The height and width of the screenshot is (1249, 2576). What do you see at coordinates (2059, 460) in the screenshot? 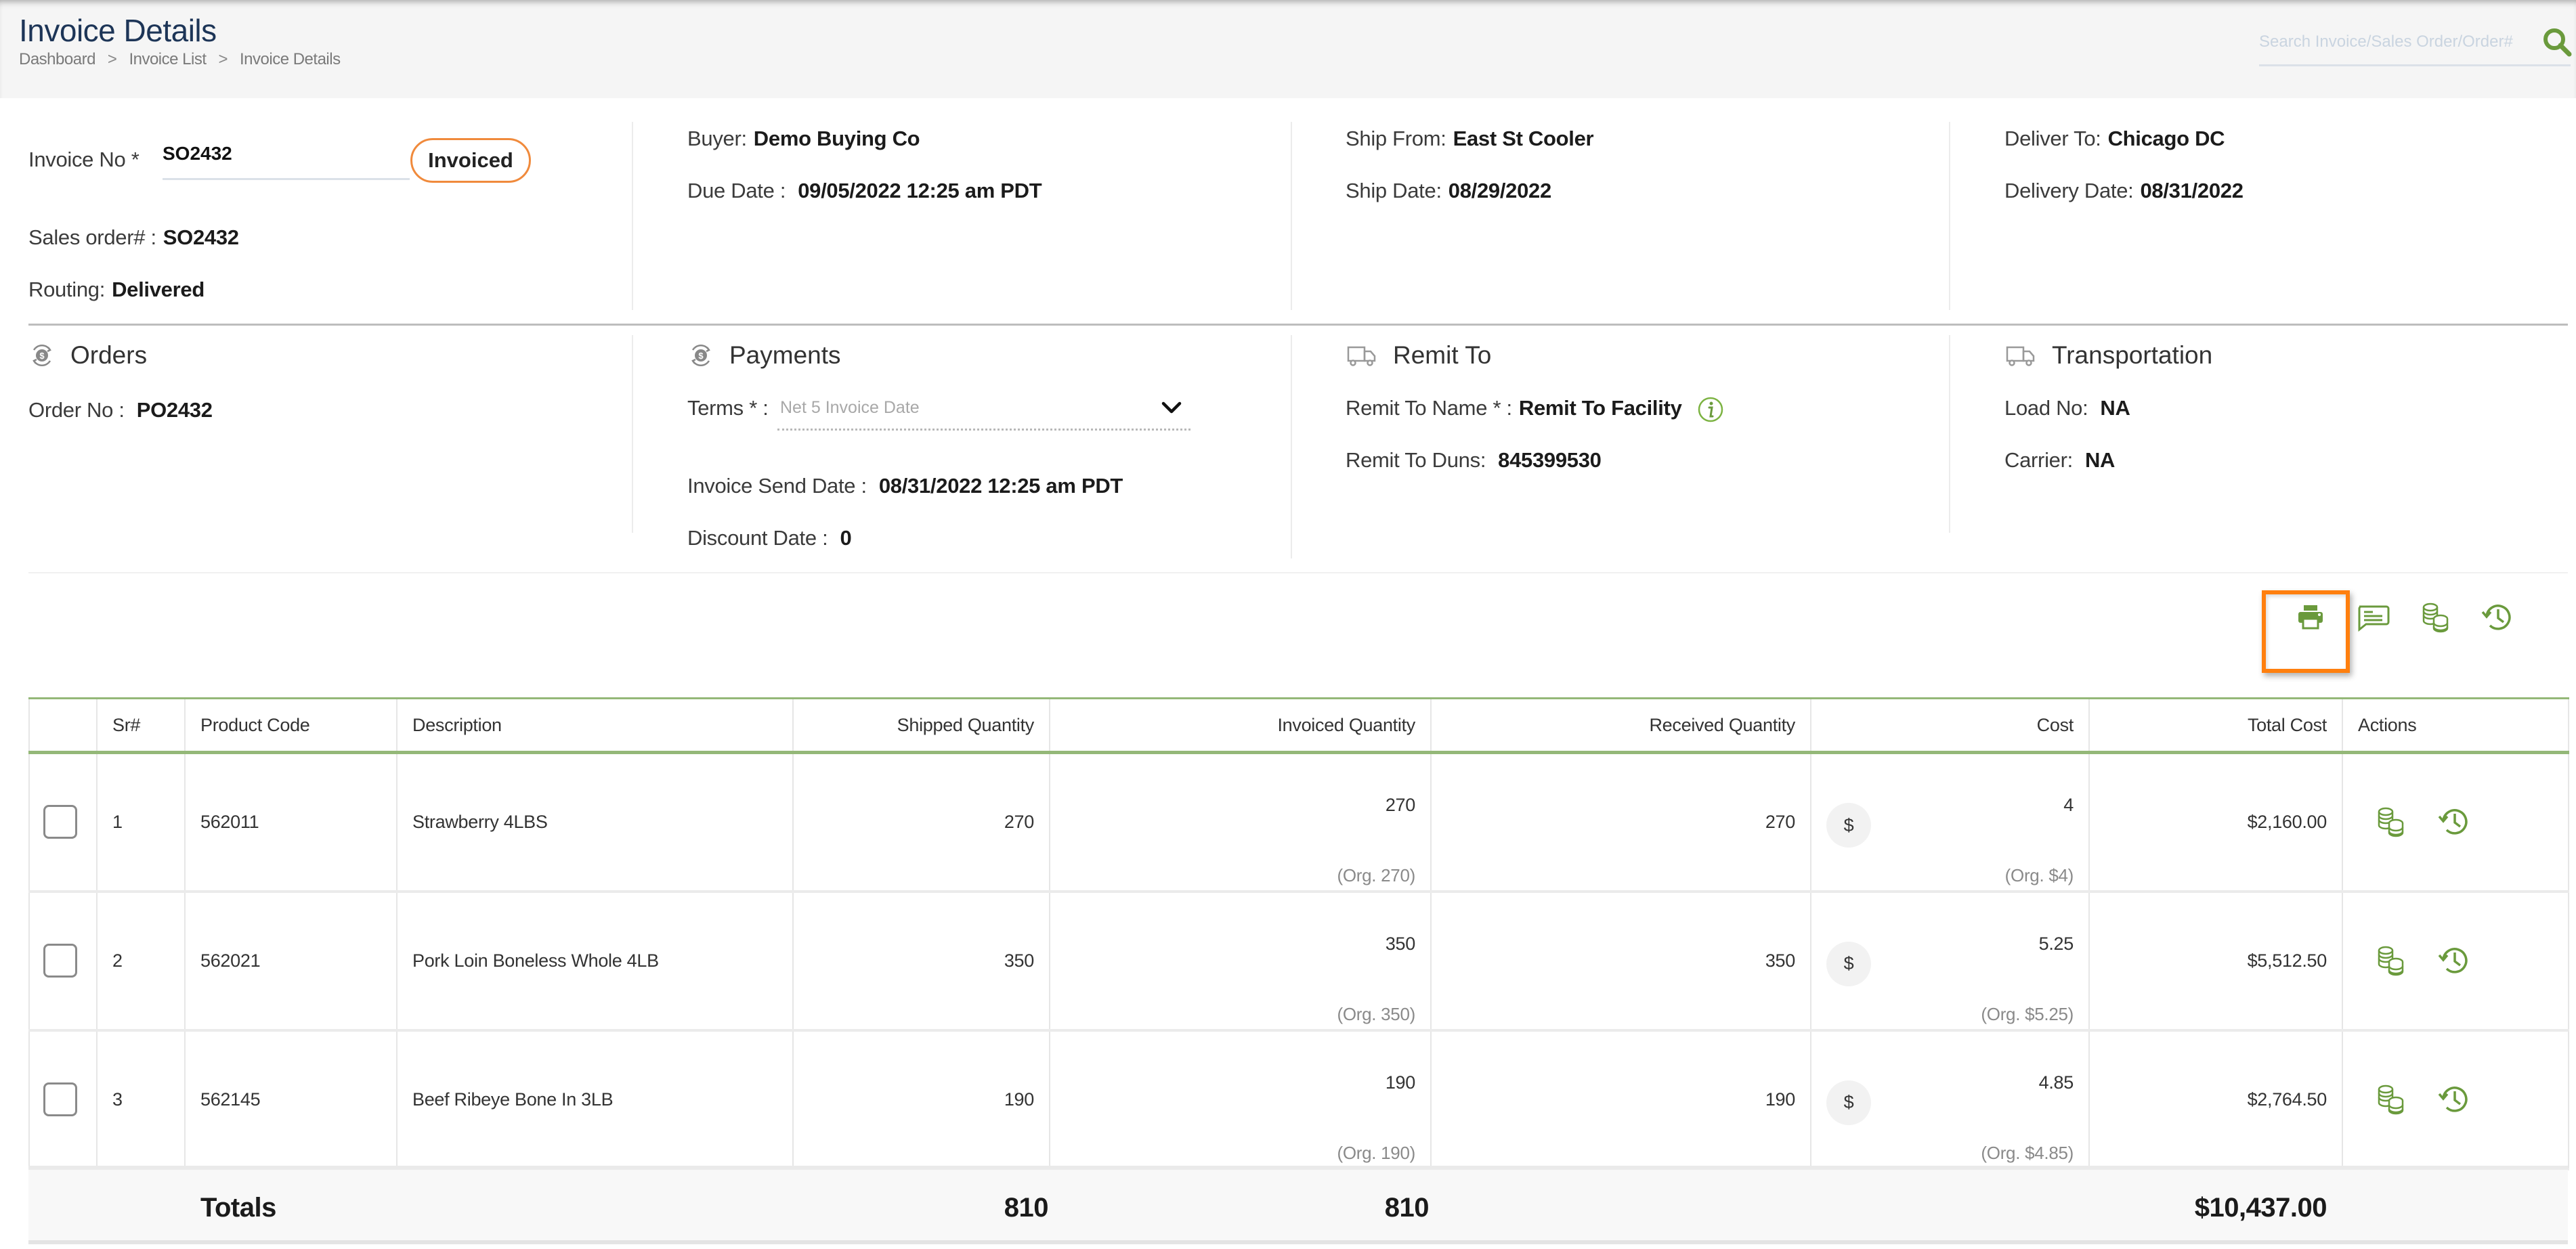
I see `carrier-field: Carrier: NA` at bounding box center [2059, 460].